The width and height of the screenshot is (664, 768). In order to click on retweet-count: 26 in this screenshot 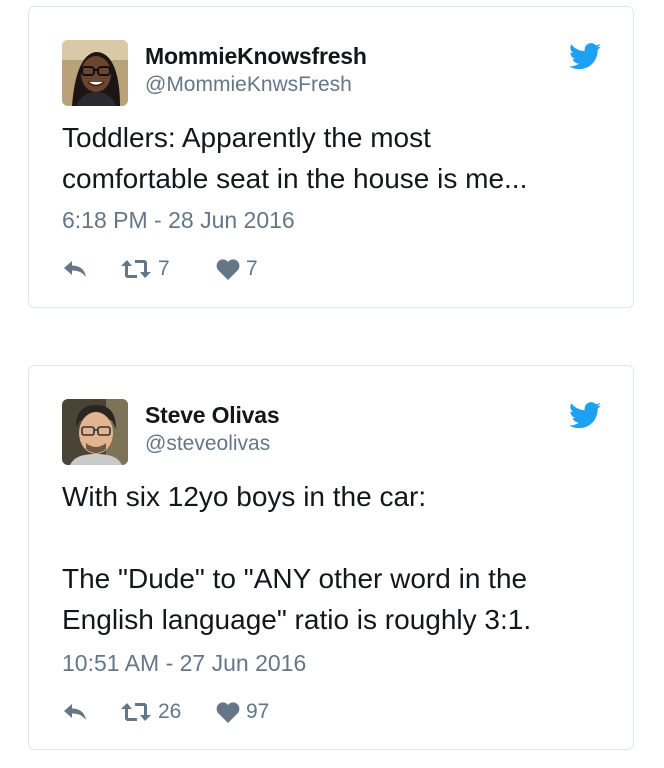, I will do `click(170, 711)`.